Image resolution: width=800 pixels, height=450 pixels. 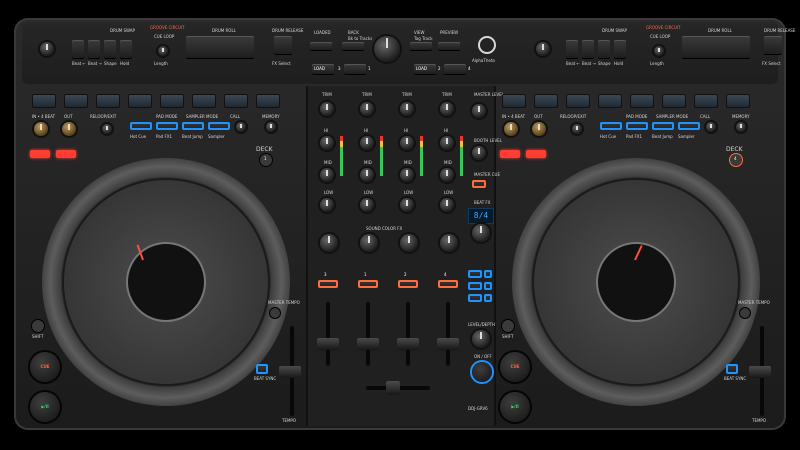 What do you see at coordinates (689, 126) in the screenshot?
I see `sampler-mode-right` at bounding box center [689, 126].